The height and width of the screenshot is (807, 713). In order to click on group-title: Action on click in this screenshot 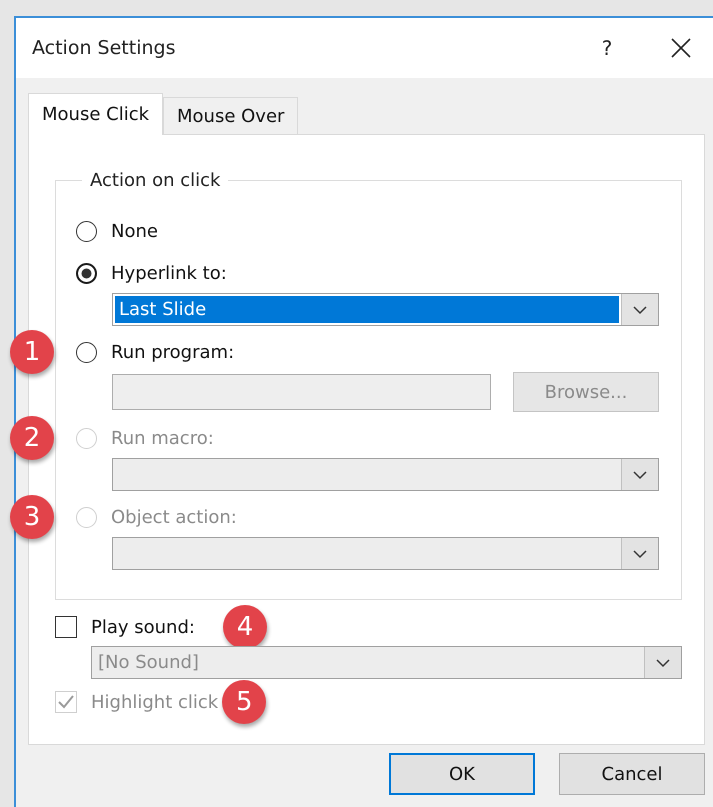, I will do `click(155, 180)`.